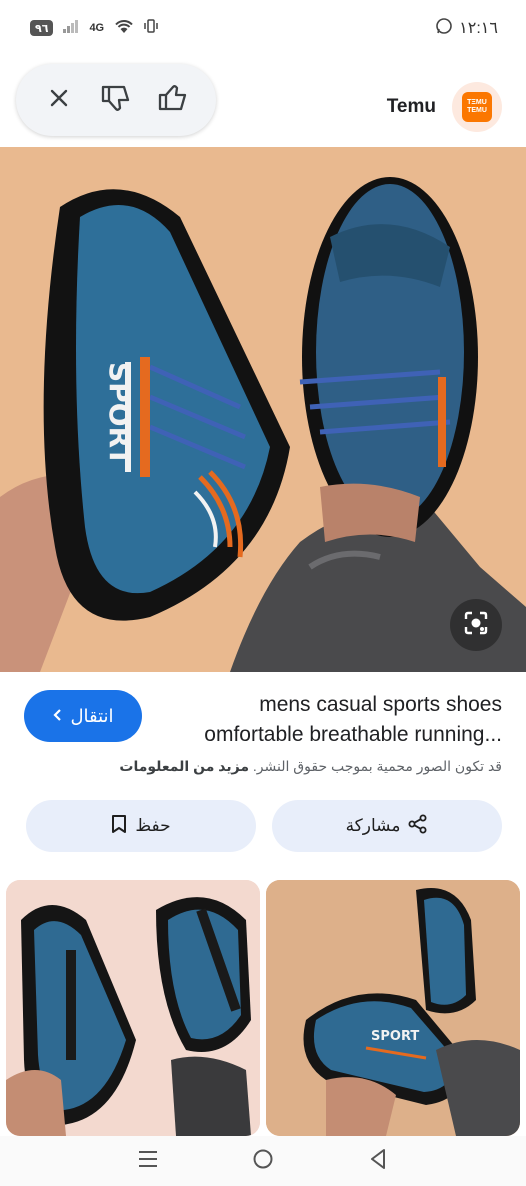 Image resolution: width=526 pixels, height=1186 pixels. I want to click on save-button: حفظ, so click(141, 826).